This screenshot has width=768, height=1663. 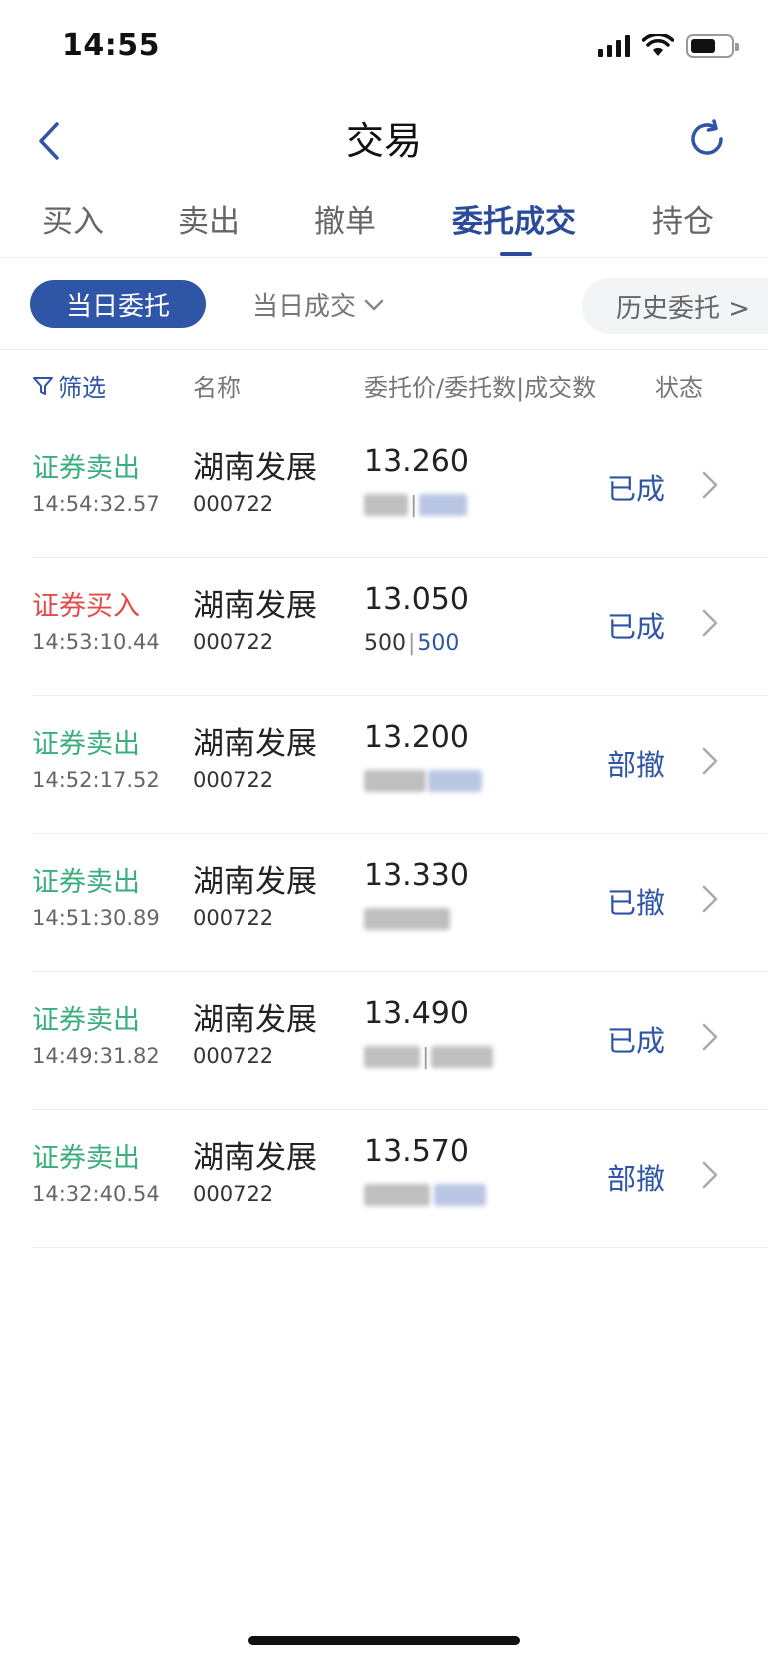 What do you see at coordinates (345, 218) in the screenshot?
I see `tab-cancel: 撤单` at bounding box center [345, 218].